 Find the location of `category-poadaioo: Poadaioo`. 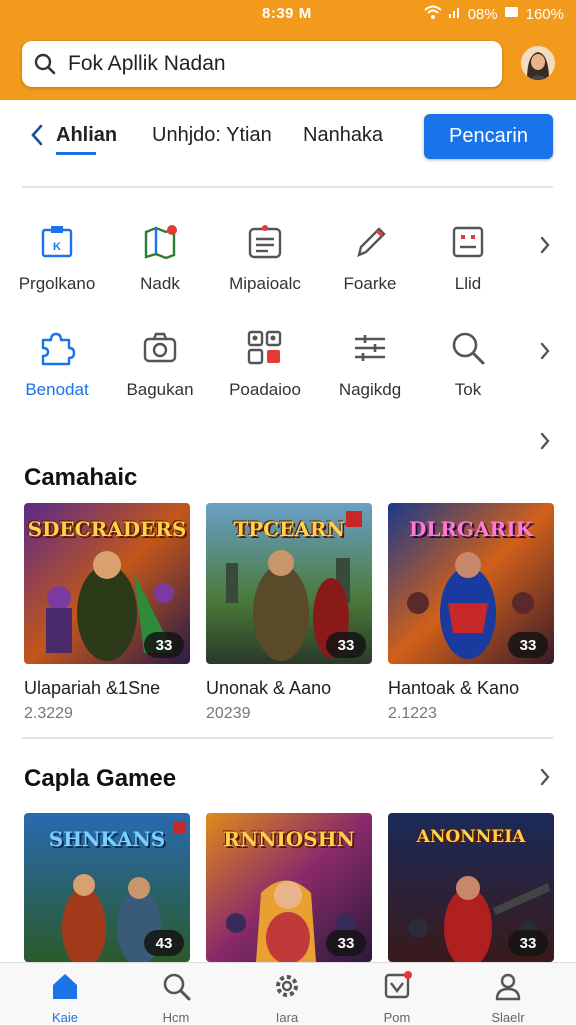

category-poadaioo: Poadaioo is located at coordinates (265, 363).